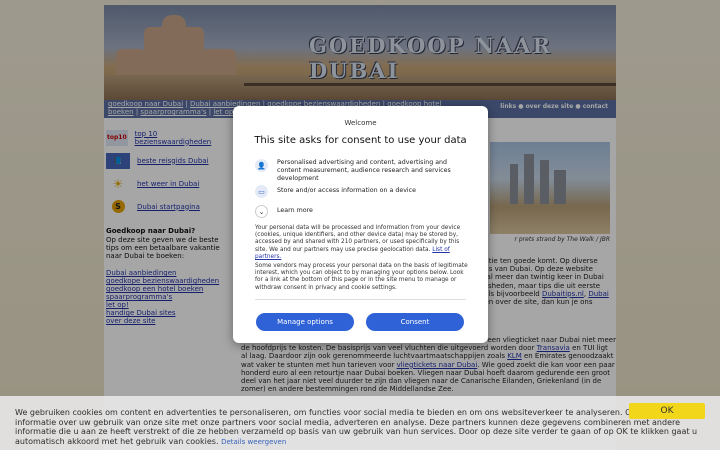 The width and height of the screenshot is (720, 450). What do you see at coordinates (261, 165) in the screenshot?
I see `person-icon: 👤` at bounding box center [261, 165].